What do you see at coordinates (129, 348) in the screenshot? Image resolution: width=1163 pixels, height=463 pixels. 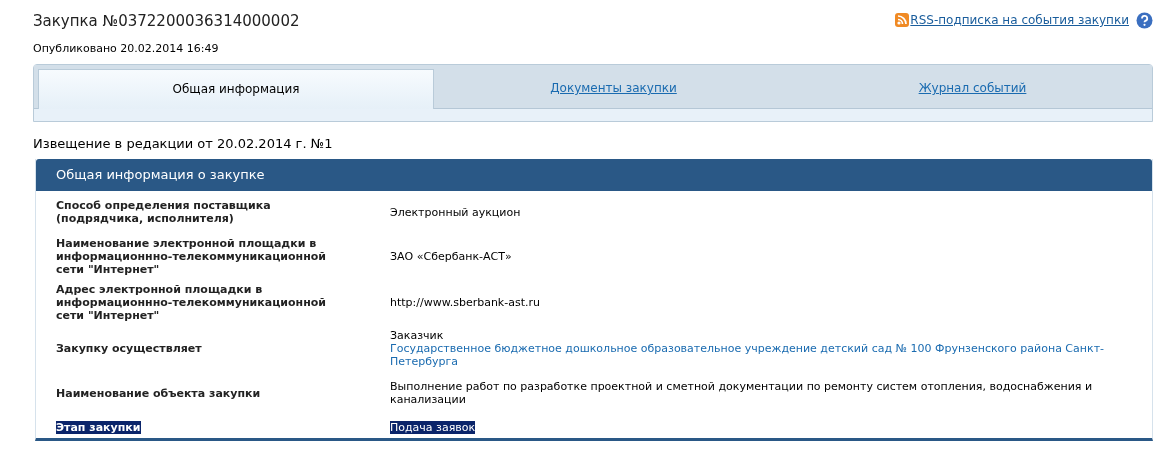 I see `field-label: Закупку осуществляет` at bounding box center [129, 348].